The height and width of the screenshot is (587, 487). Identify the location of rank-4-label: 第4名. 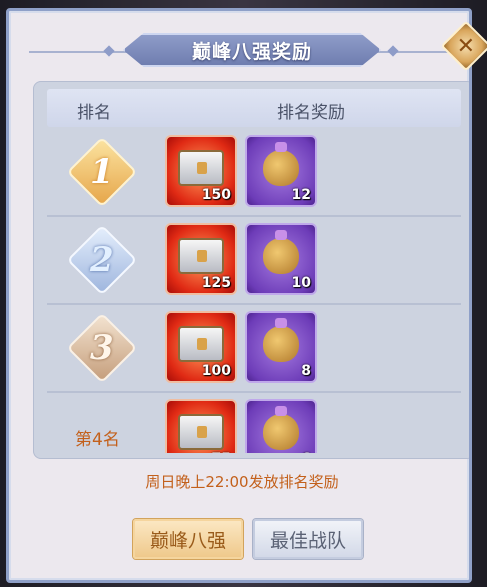
(97, 440).